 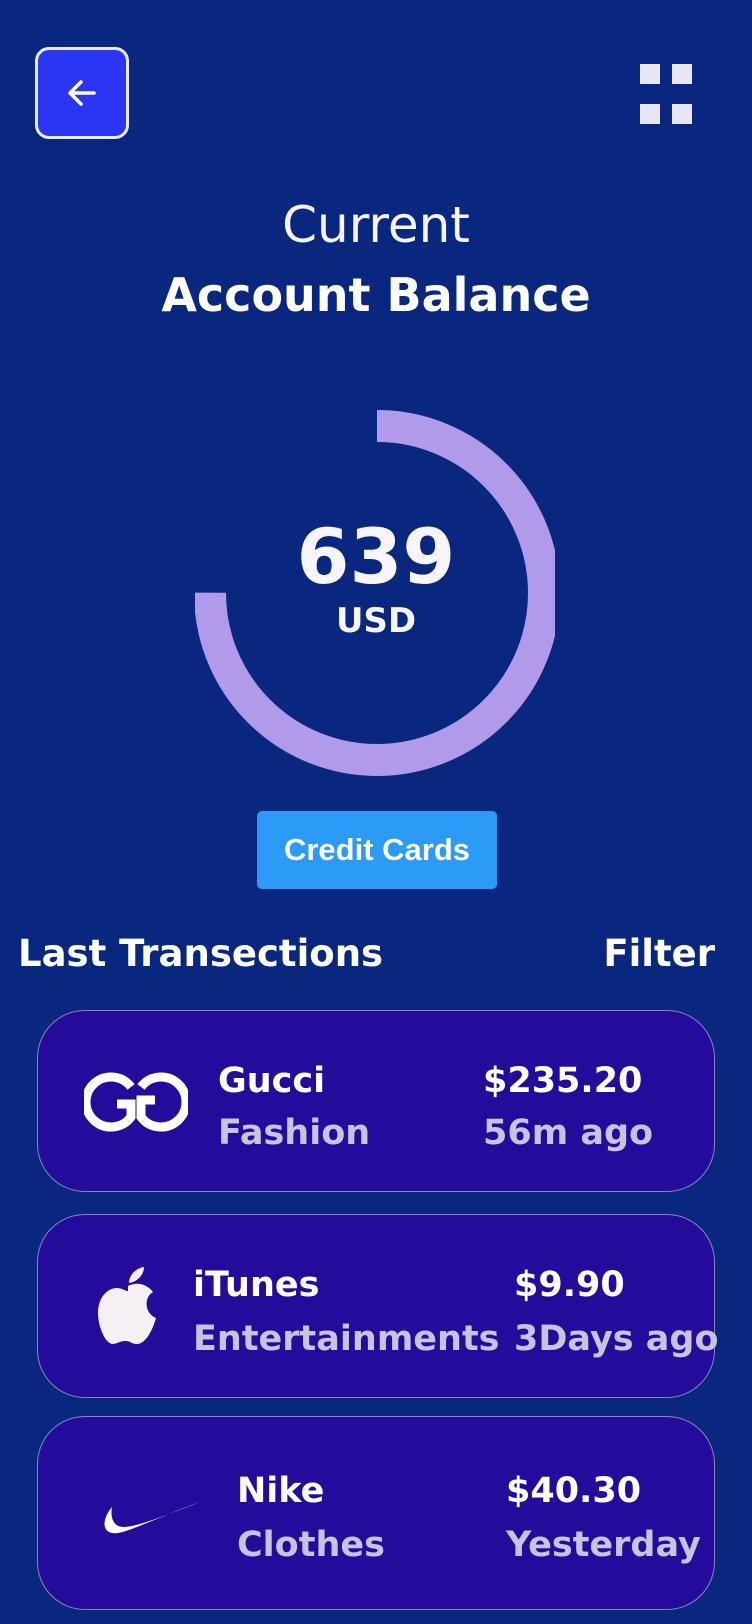 What do you see at coordinates (574, 1491) in the screenshot?
I see `transaction-amount: $40.30` at bounding box center [574, 1491].